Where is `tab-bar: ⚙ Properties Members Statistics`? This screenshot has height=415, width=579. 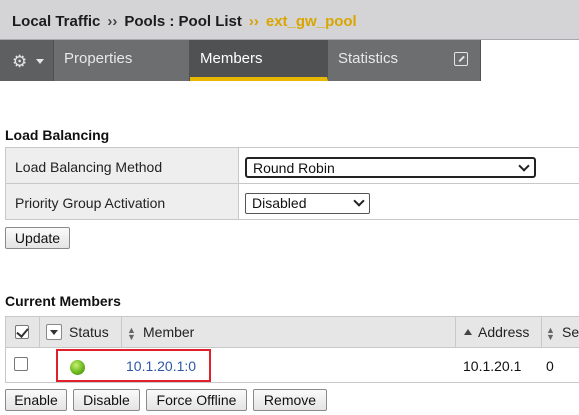
tab-bar: ⚙ Properties Members Statistics is located at coordinates (240, 60).